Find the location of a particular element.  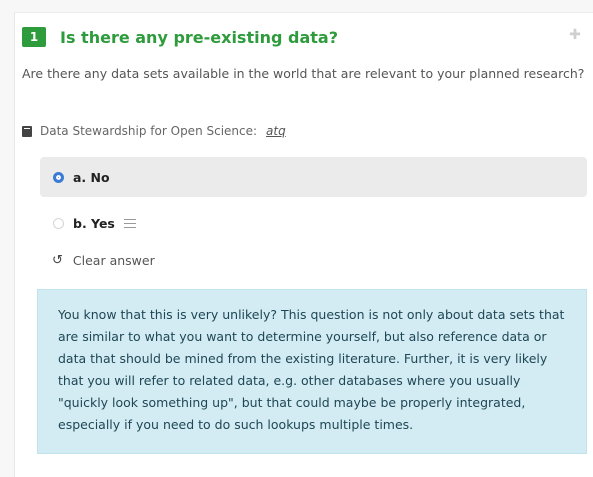

book-icon is located at coordinates (27, 131).